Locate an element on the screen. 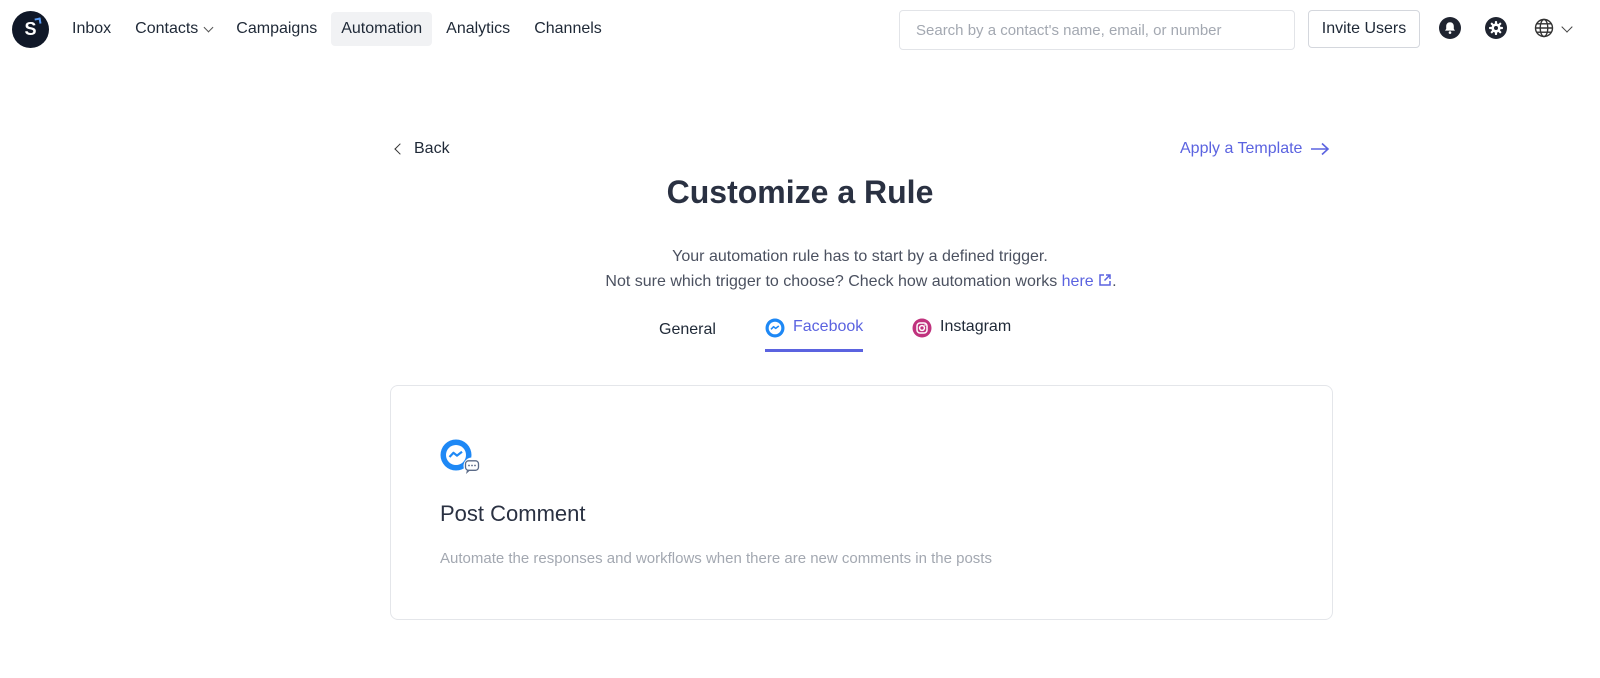 The image size is (1600, 678). nav-item-campaigns: Campaigns is located at coordinates (276, 29).